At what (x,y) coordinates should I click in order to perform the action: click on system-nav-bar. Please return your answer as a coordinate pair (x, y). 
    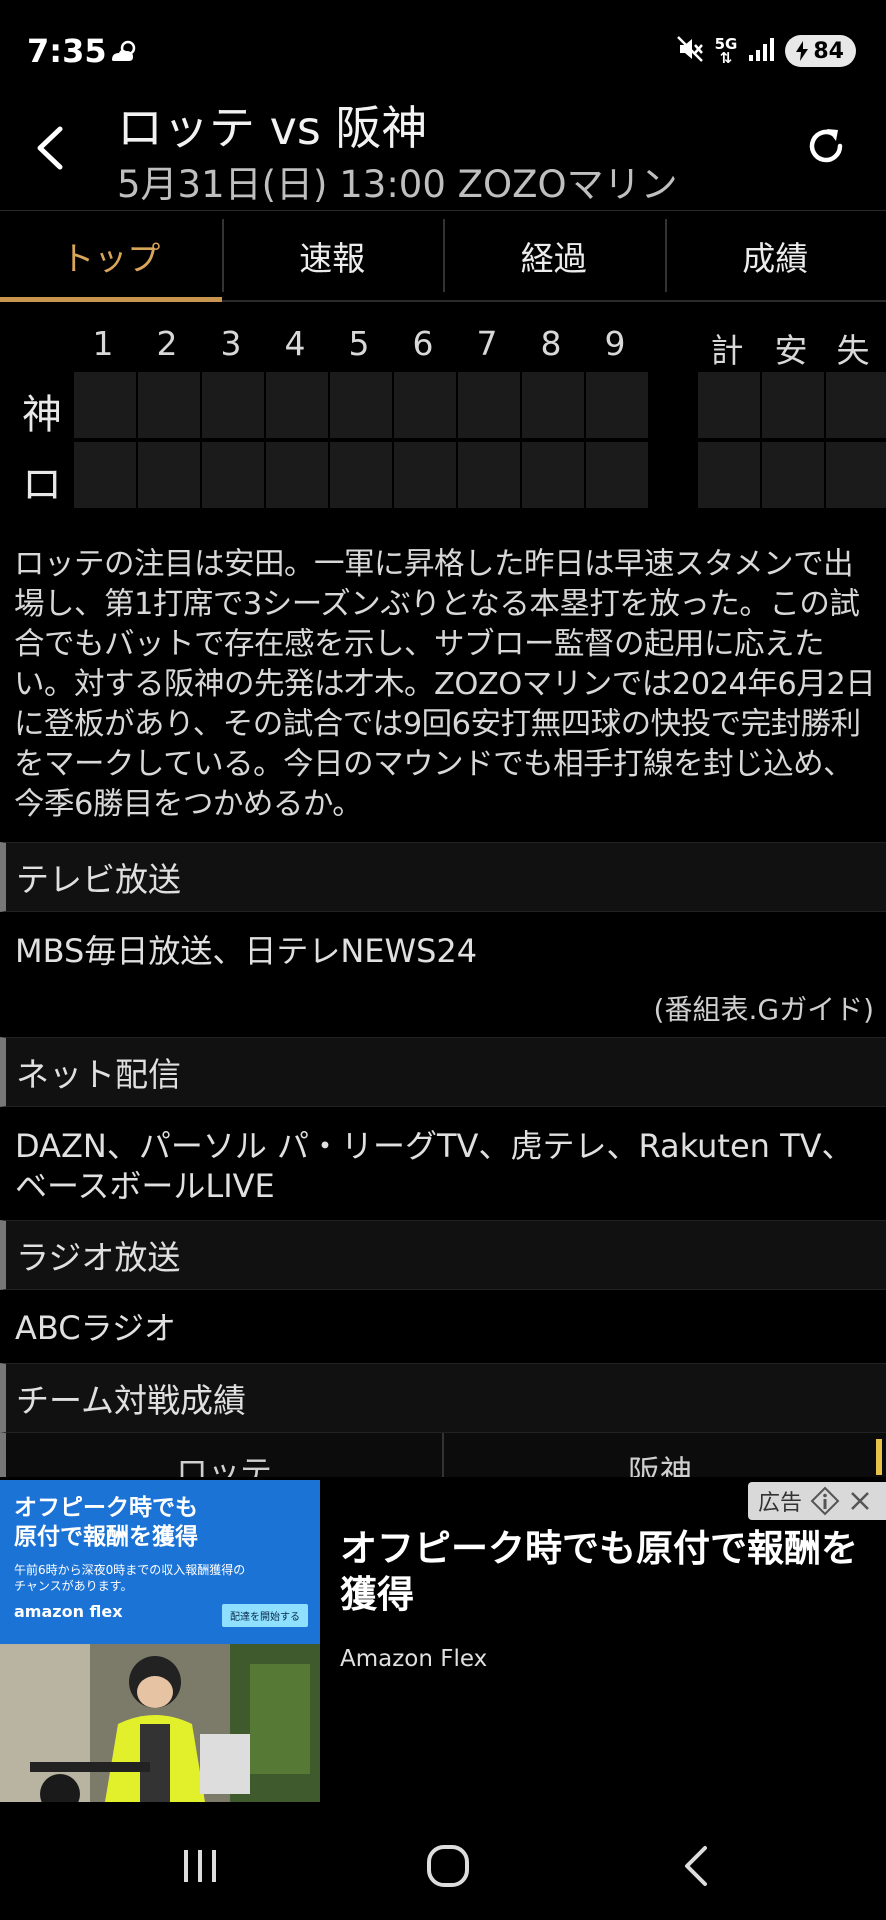
    Looking at the image, I should click on (443, 1861).